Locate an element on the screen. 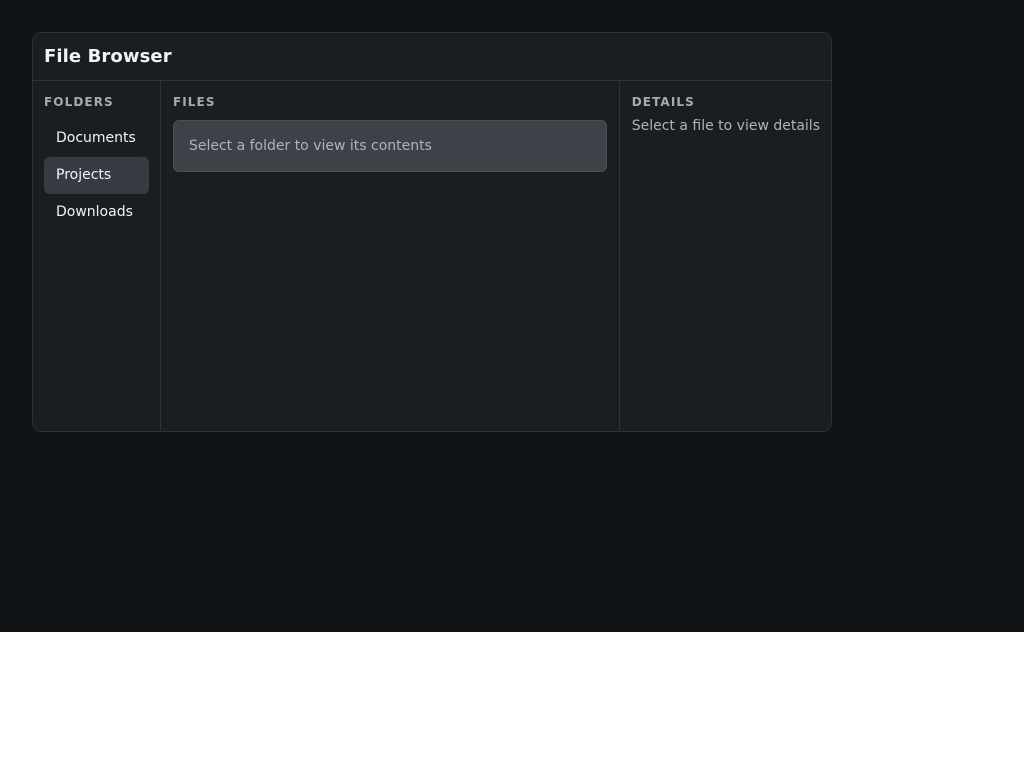  folder-list: Documents Projects Downloads is located at coordinates (96, 175).